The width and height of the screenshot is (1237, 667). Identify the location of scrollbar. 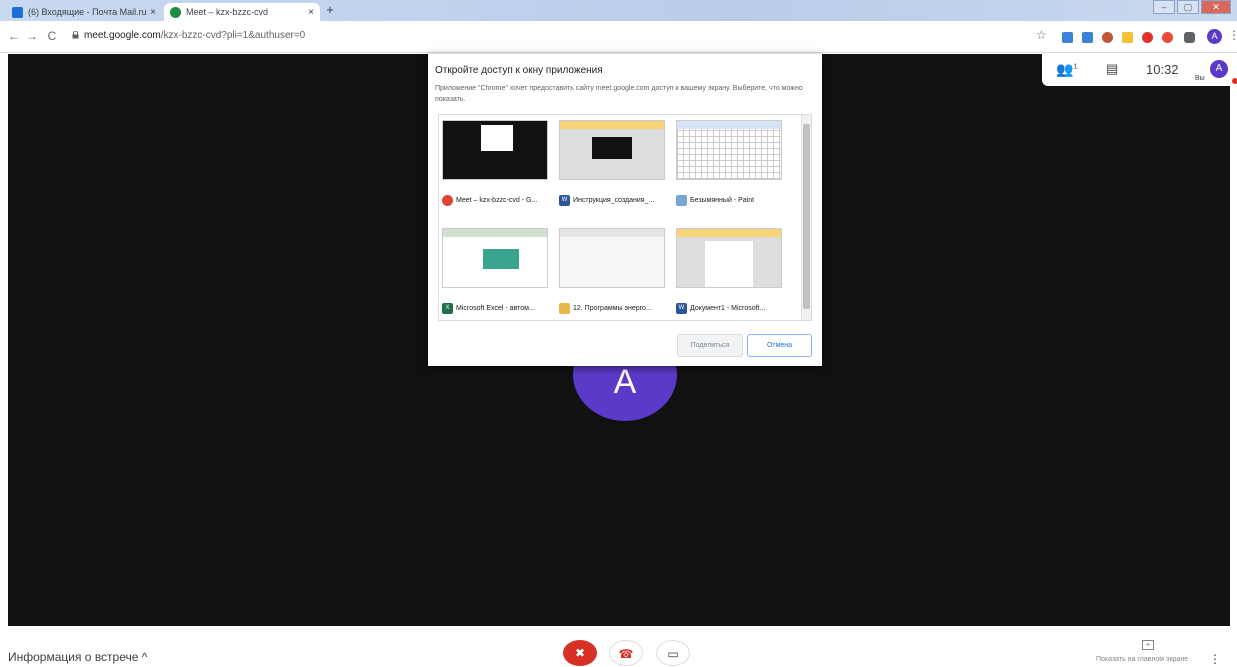
(806, 217).